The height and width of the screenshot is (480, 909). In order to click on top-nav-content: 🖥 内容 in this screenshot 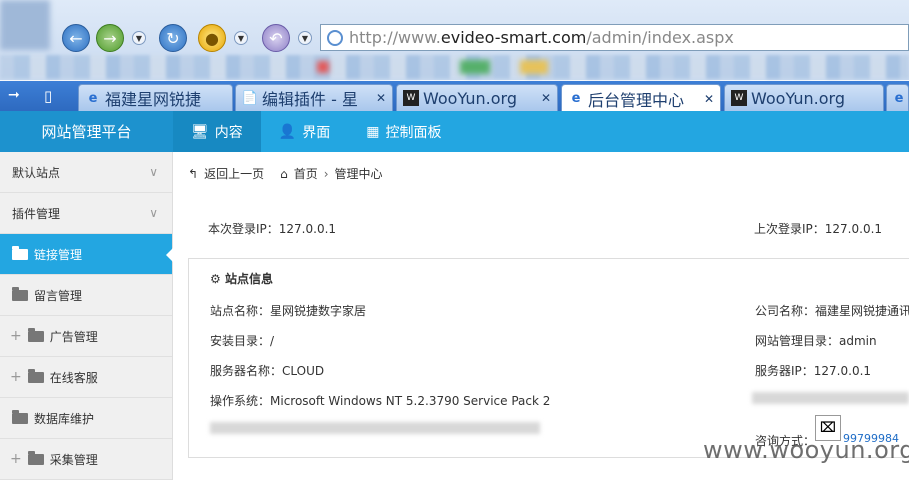, I will do `click(217, 131)`.